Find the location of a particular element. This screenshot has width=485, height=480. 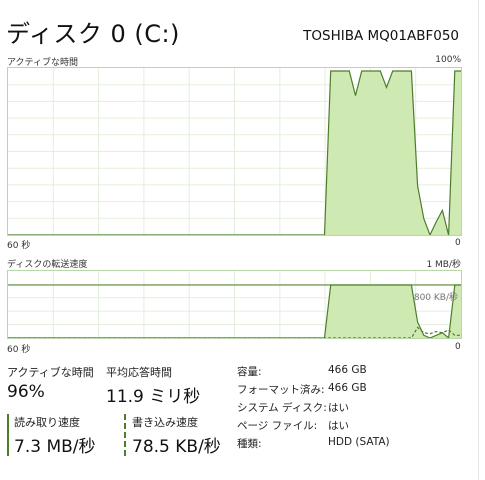

transfer-chart is located at coordinates (234, 304).